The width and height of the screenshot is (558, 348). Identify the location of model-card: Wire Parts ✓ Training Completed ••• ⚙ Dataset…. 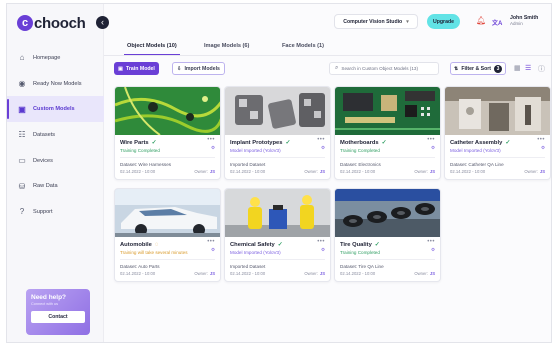
(167, 133).